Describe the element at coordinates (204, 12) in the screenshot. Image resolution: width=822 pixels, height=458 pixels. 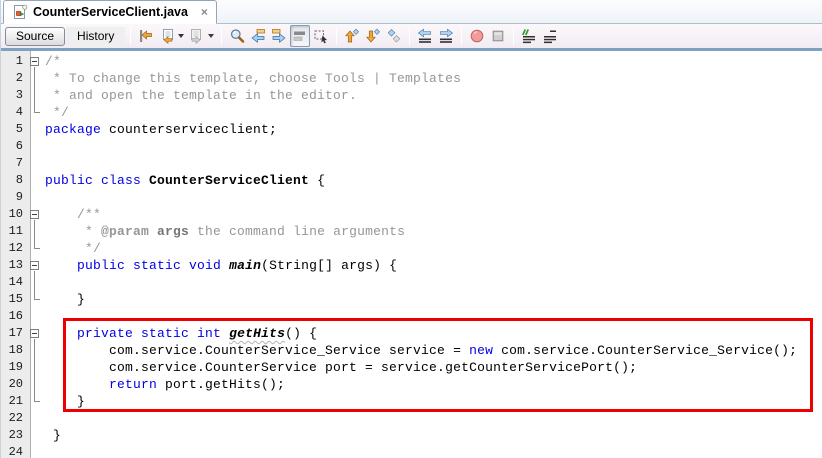
I see `close-icon: ×` at that location.